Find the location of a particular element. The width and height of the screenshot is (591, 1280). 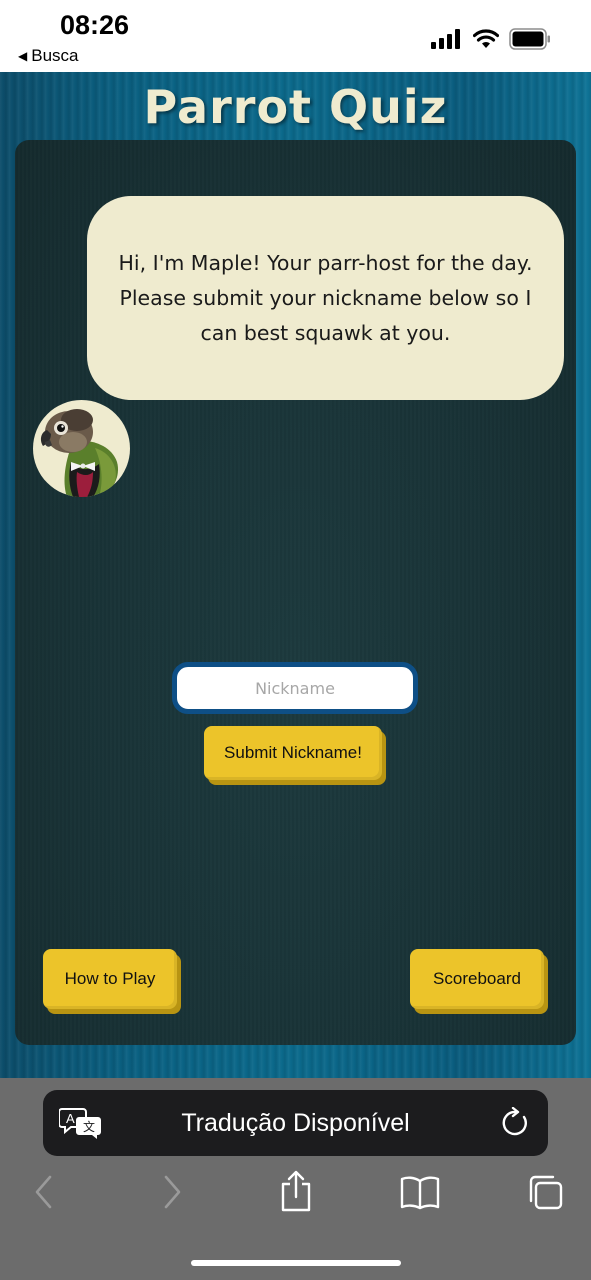

how-to-play-button: How to Play is located at coordinates (110, 979).